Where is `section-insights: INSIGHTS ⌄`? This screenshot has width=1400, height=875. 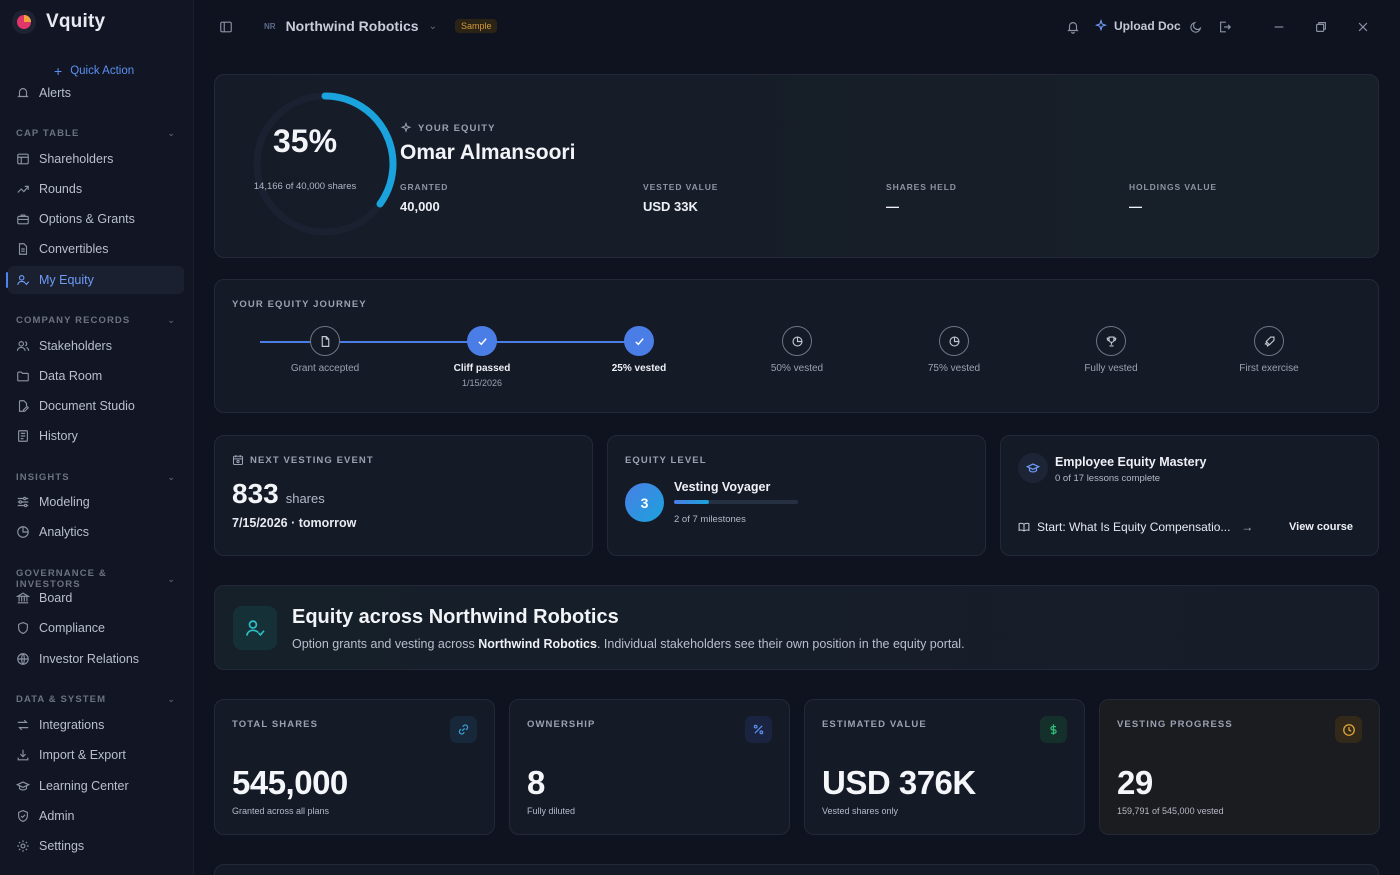
section-insights: INSIGHTS ⌄ is located at coordinates (96, 477).